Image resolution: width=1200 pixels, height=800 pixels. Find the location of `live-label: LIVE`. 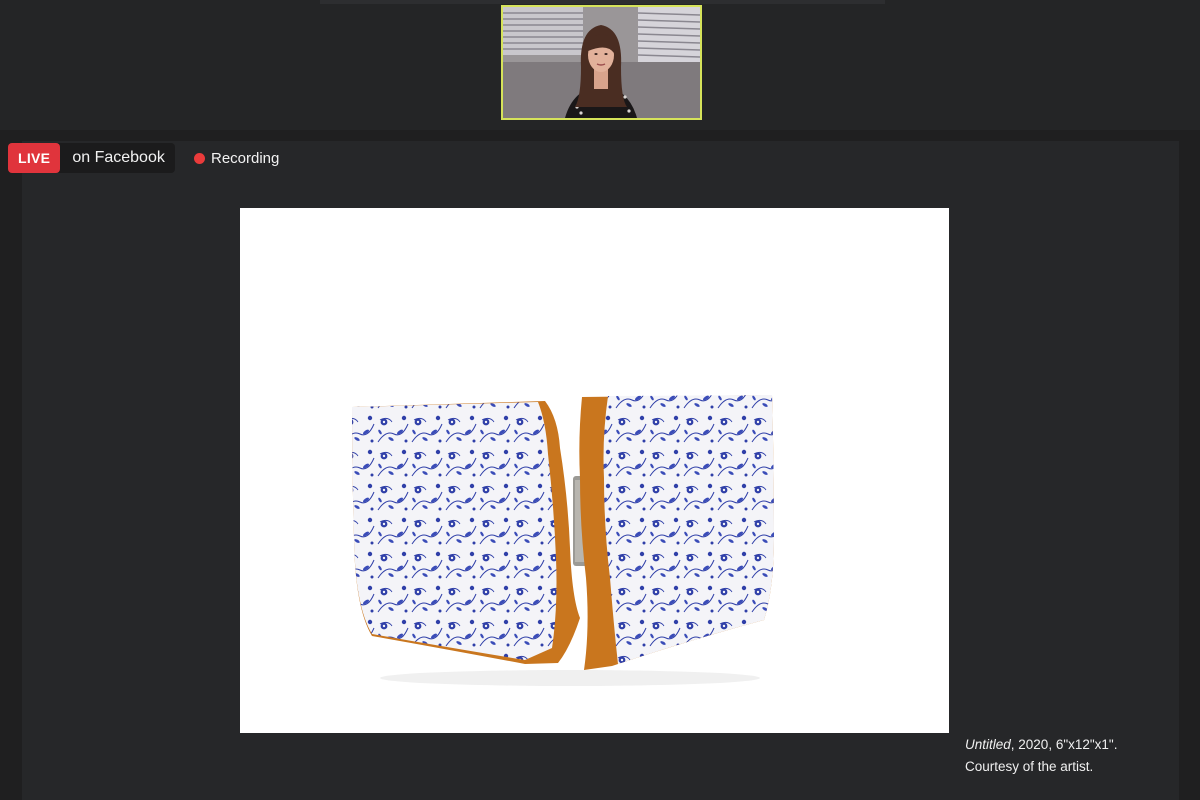

live-label: LIVE is located at coordinates (34, 158).